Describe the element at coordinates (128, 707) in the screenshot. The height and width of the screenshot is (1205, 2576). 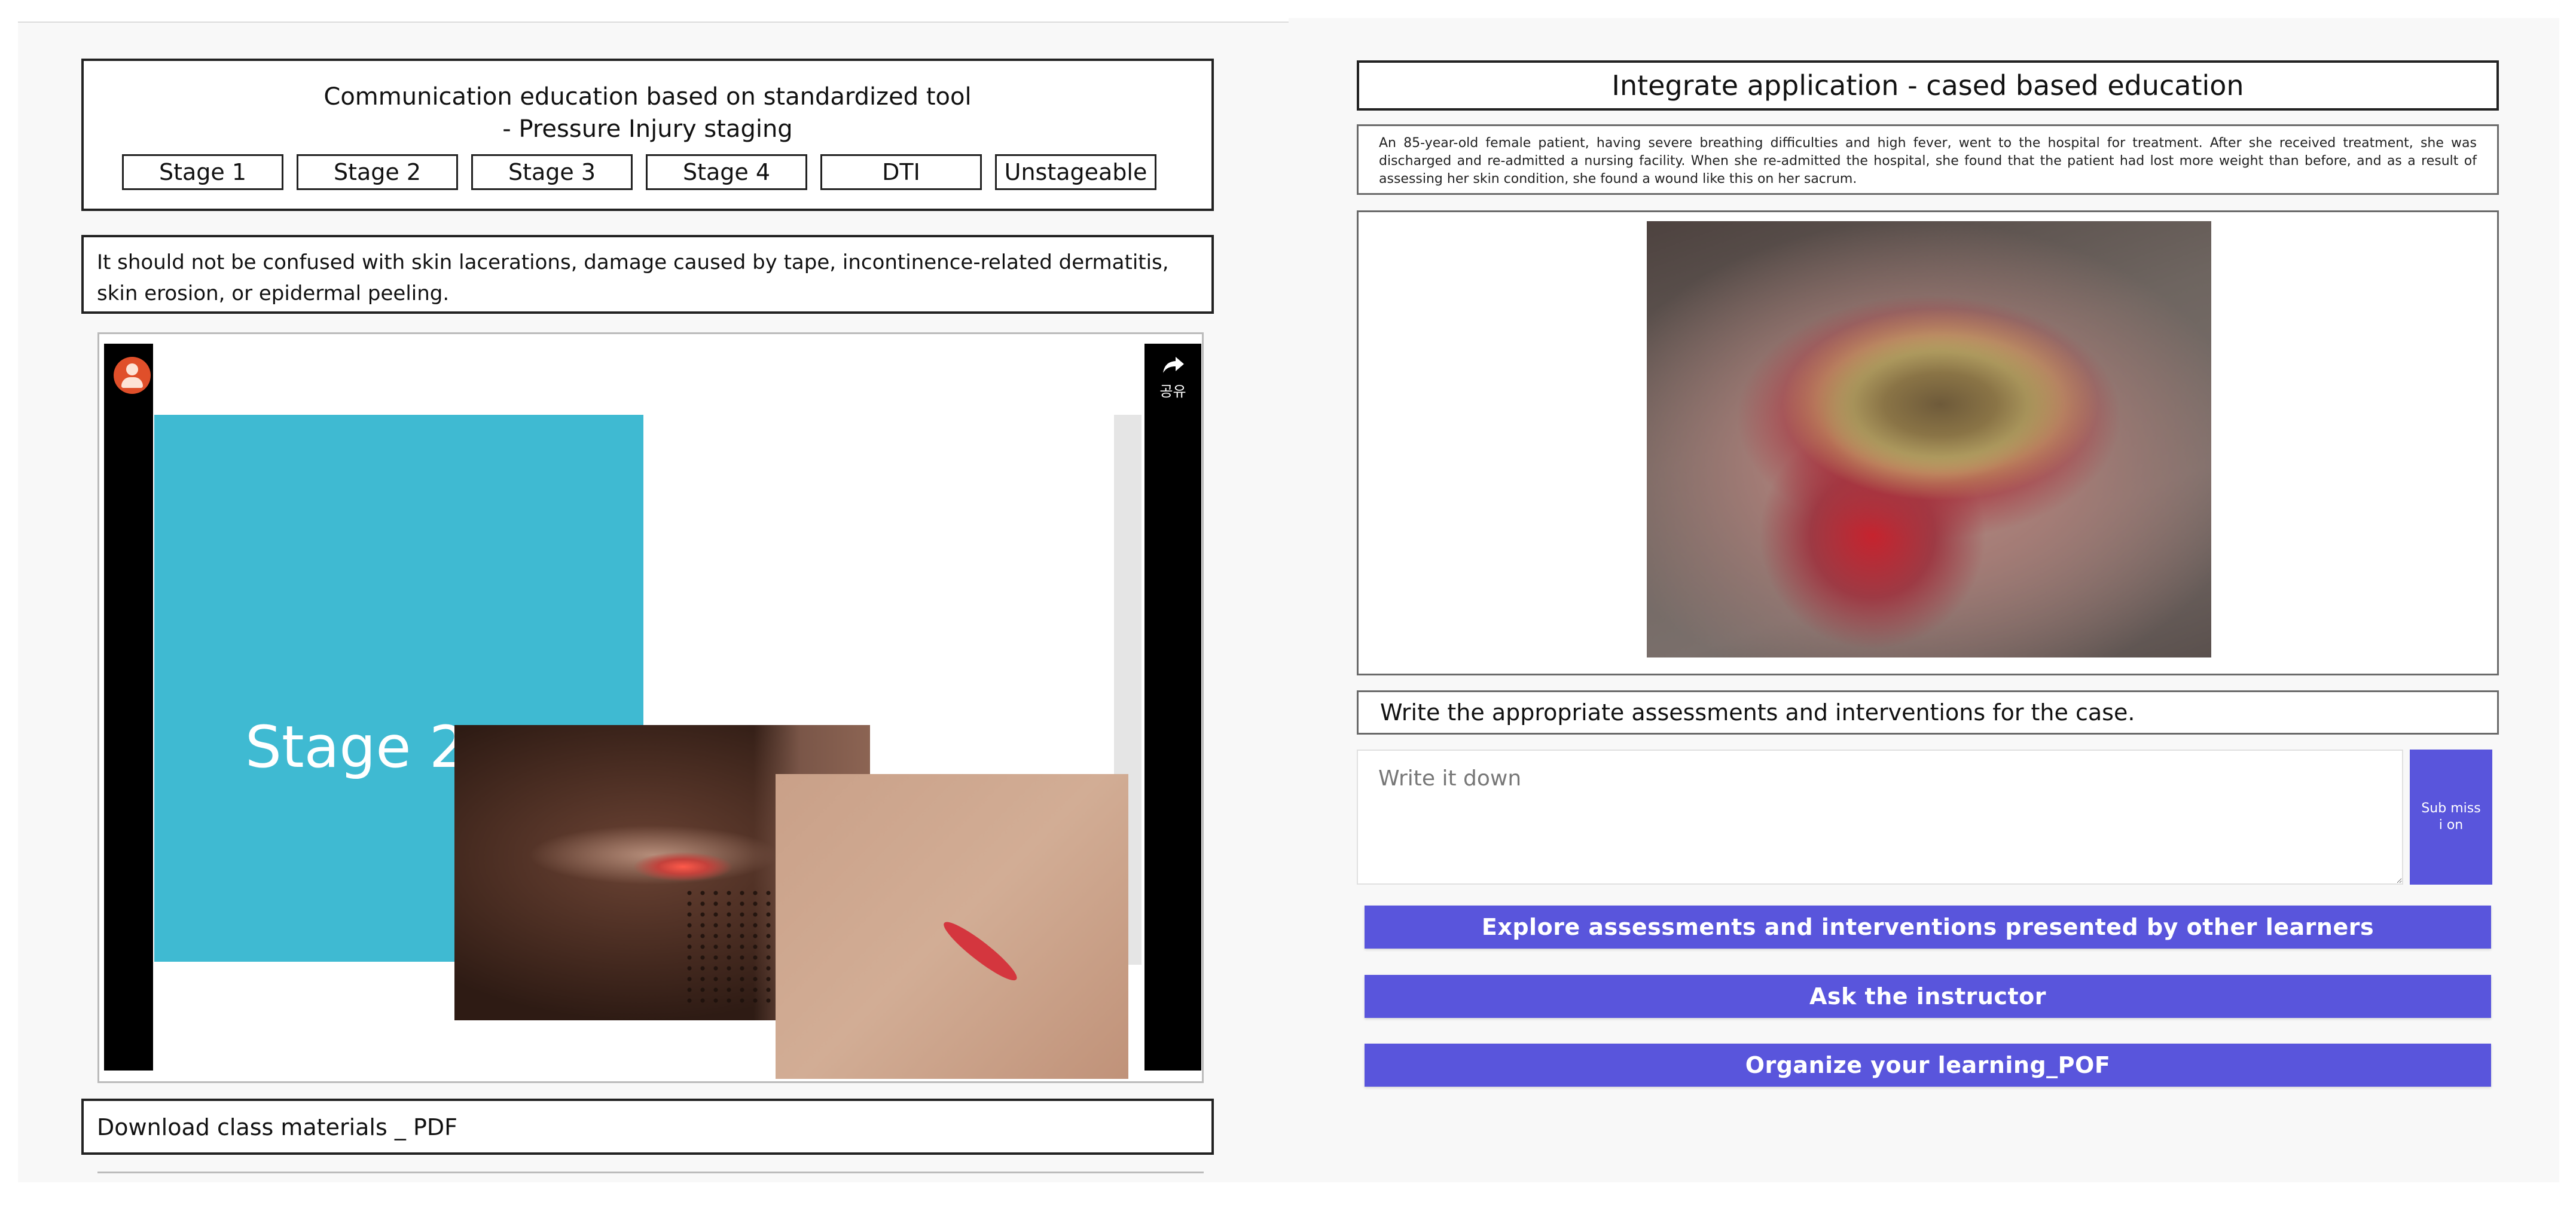
I see `video-left-bar` at that location.